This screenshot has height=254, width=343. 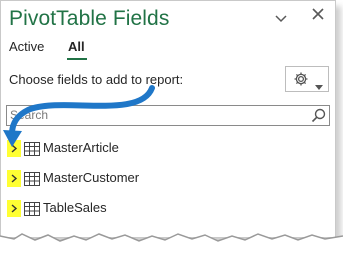 What do you see at coordinates (168, 115) in the screenshot?
I see `search-input: Search` at bounding box center [168, 115].